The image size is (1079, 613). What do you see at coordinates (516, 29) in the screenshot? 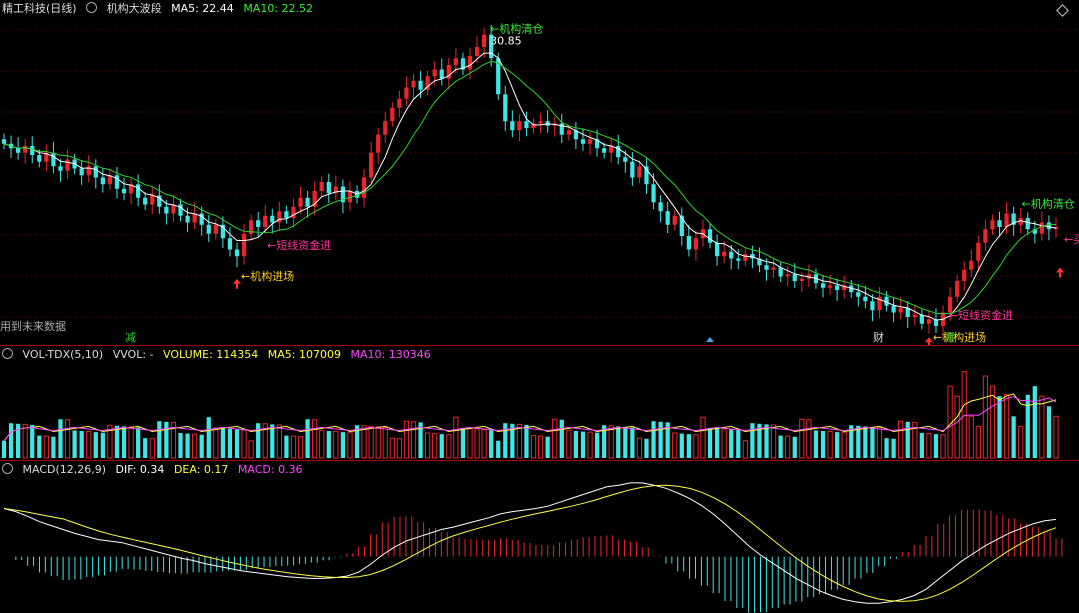
I see `peak-label: ←机构清仓` at bounding box center [516, 29].